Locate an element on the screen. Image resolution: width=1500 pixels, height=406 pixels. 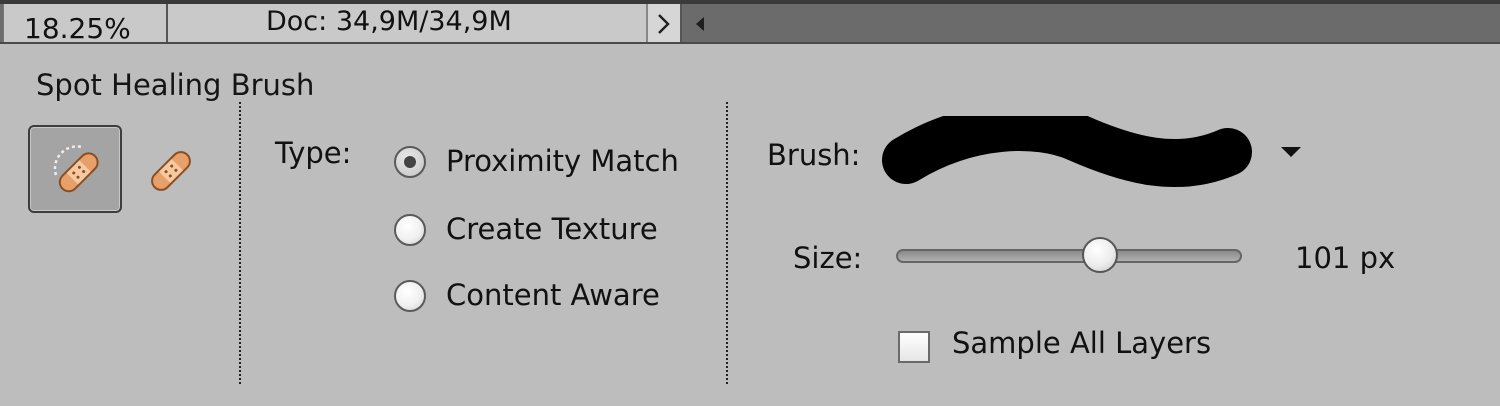
size-slider-thumb is located at coordinates (1100, 255).